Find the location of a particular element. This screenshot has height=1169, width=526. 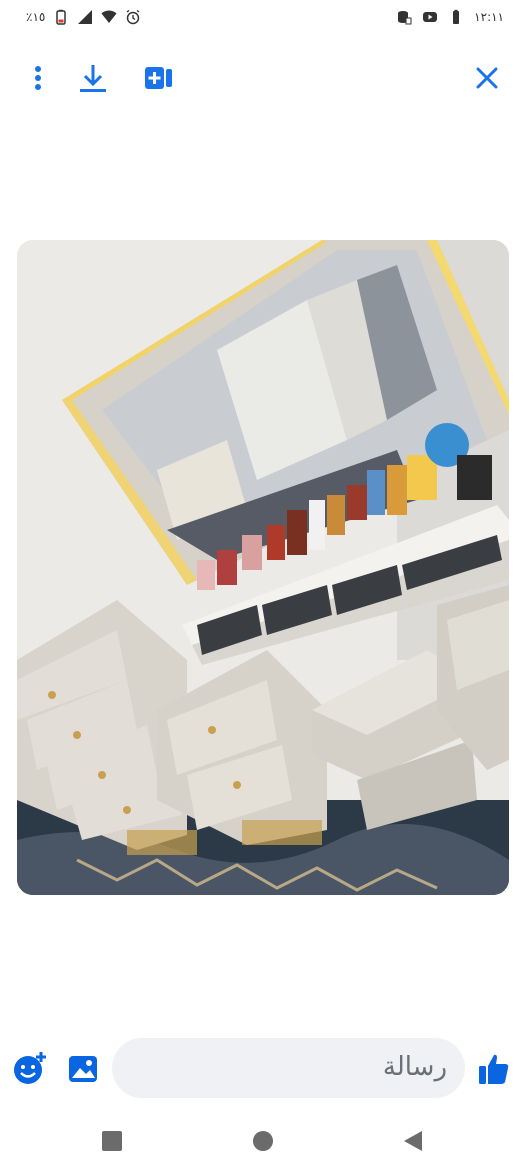

status-bar: ٪١٥ ١٢:١١ is located at coordinates (263, 19).